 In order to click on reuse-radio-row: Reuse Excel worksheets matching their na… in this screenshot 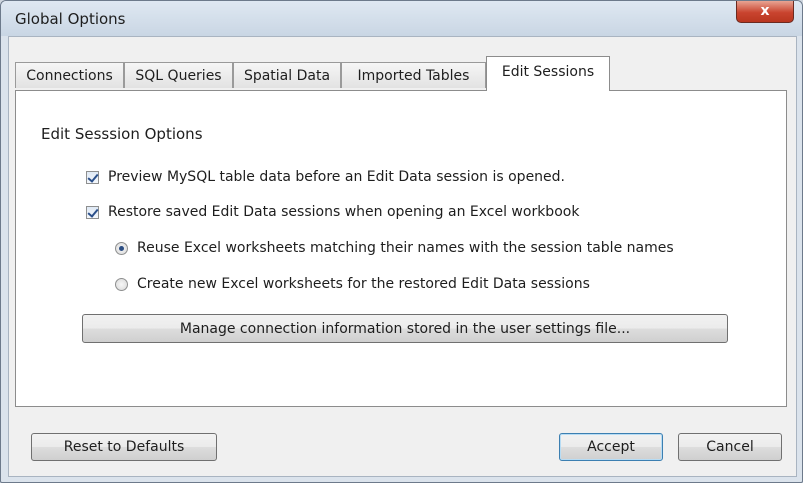, I will do `click(394, 248)`.